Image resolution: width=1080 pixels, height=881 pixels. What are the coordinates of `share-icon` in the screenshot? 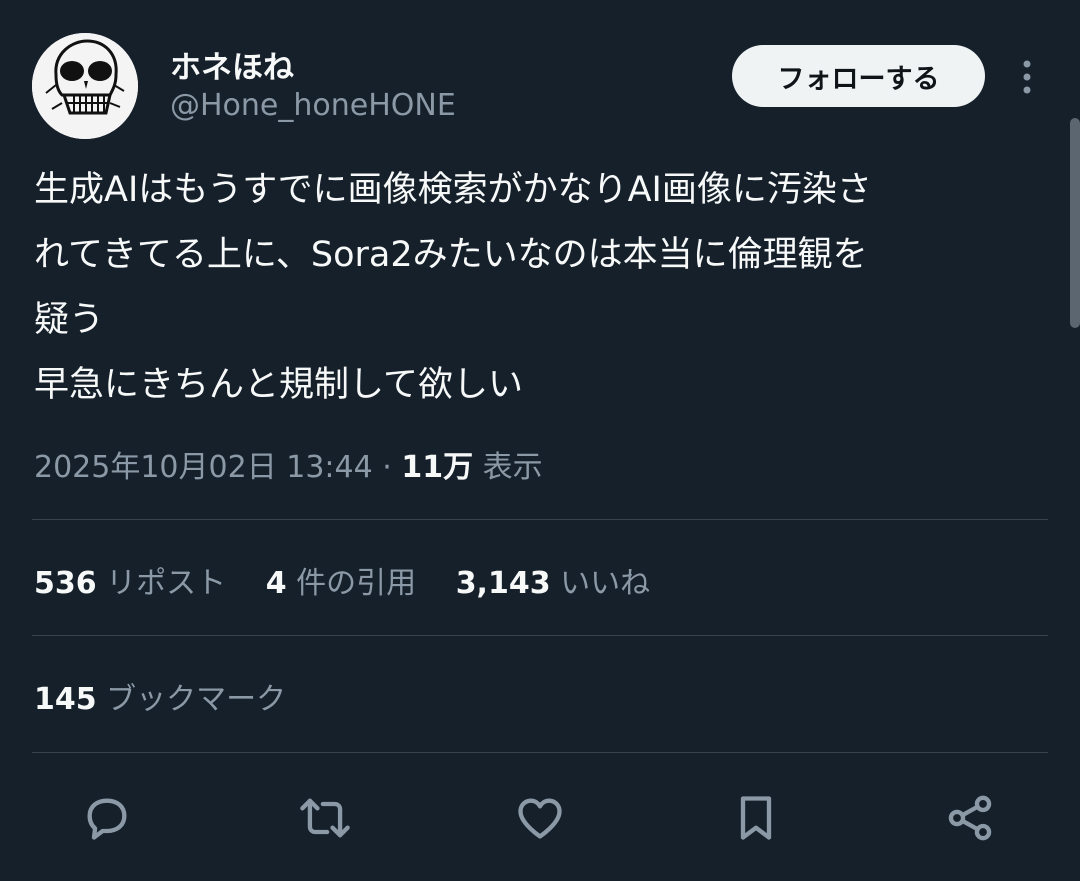 It's located at (970, 818).